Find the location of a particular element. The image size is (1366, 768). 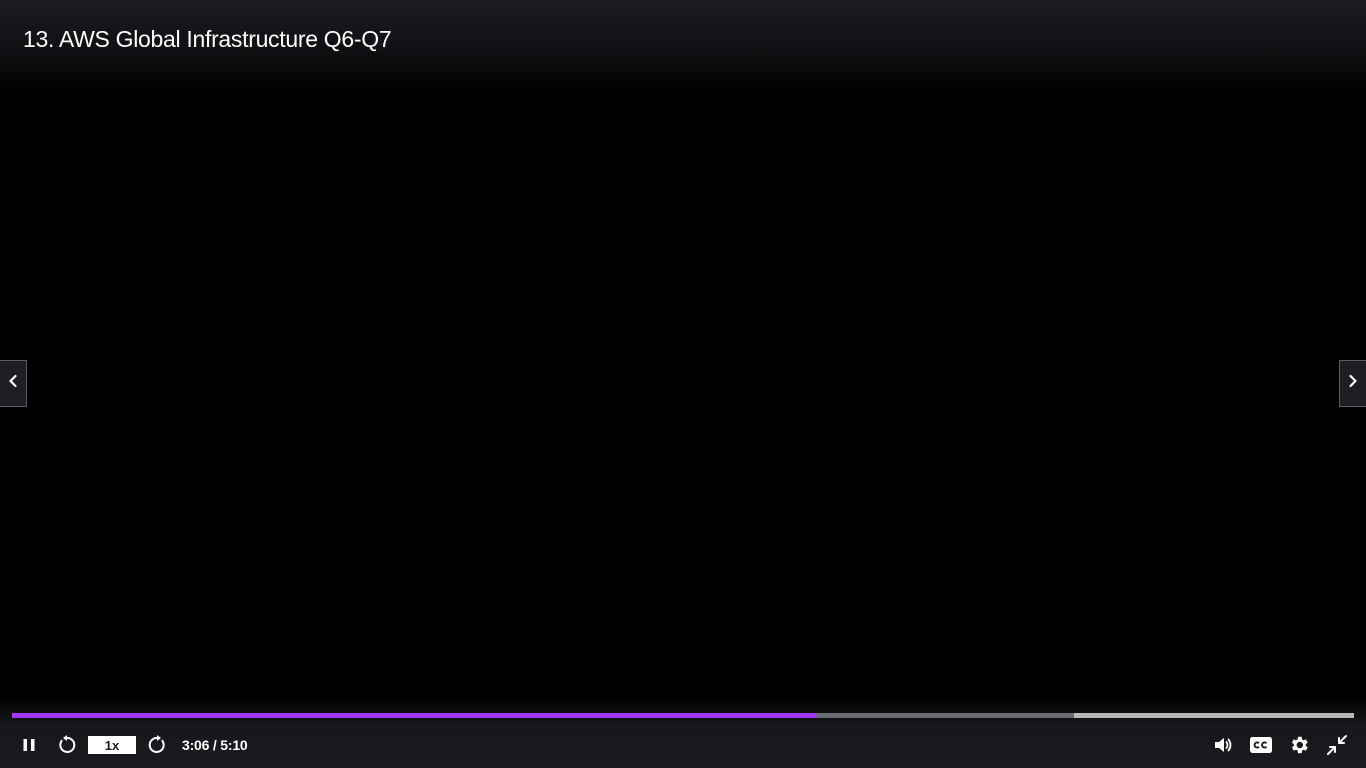

chevron-right-icon is located at coordinates (1353, 383).